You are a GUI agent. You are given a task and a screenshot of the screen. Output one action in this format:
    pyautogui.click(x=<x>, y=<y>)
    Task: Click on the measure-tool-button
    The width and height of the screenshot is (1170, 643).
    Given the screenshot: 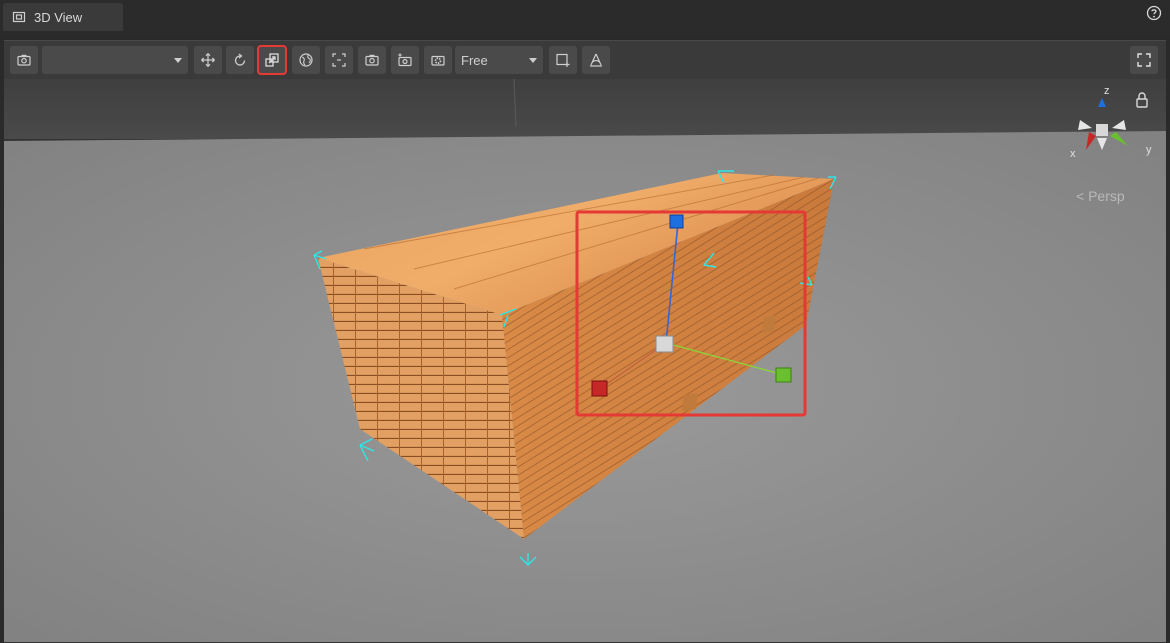 What is the action you would take?
    pyautogui.click(x=596, y=60)
    